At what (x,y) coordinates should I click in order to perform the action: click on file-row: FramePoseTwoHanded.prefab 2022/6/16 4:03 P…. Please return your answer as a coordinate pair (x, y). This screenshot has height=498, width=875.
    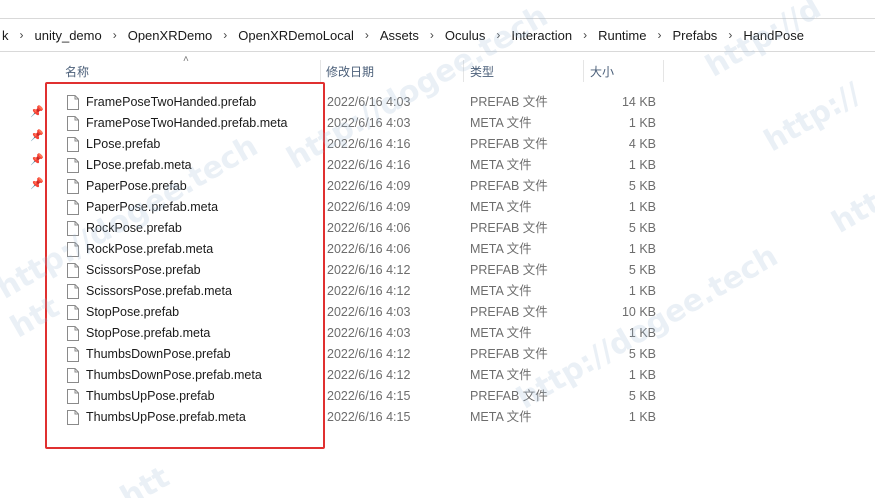
    Looking at the image, I should click on (437, 102).